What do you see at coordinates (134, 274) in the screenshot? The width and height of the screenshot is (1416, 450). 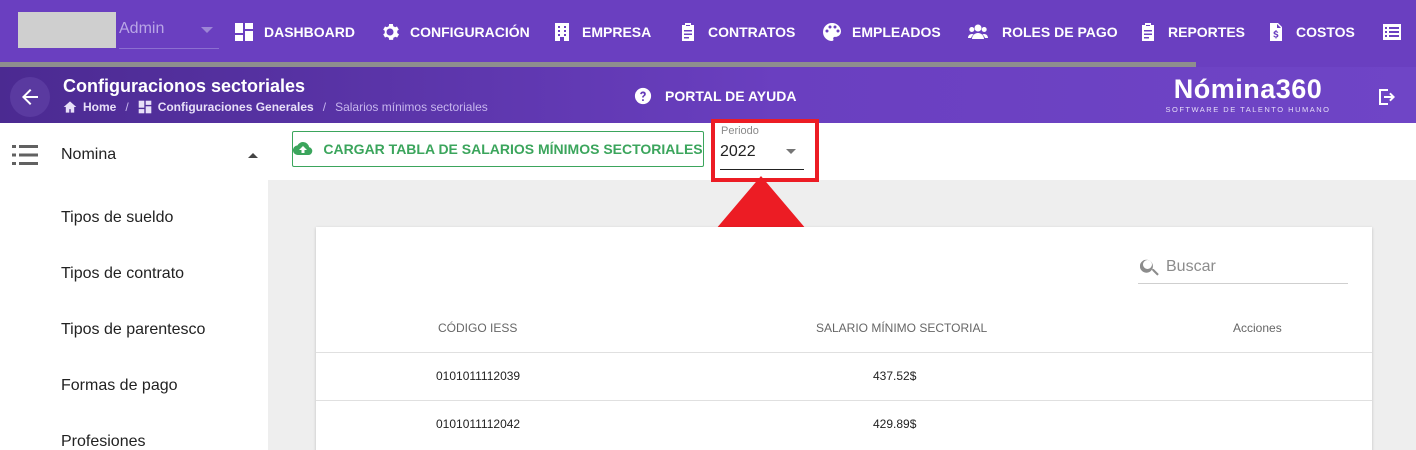 I see `sidebar-item-tipos-de-contrato: Tipos de contrato` at bounding box center [134, 274].